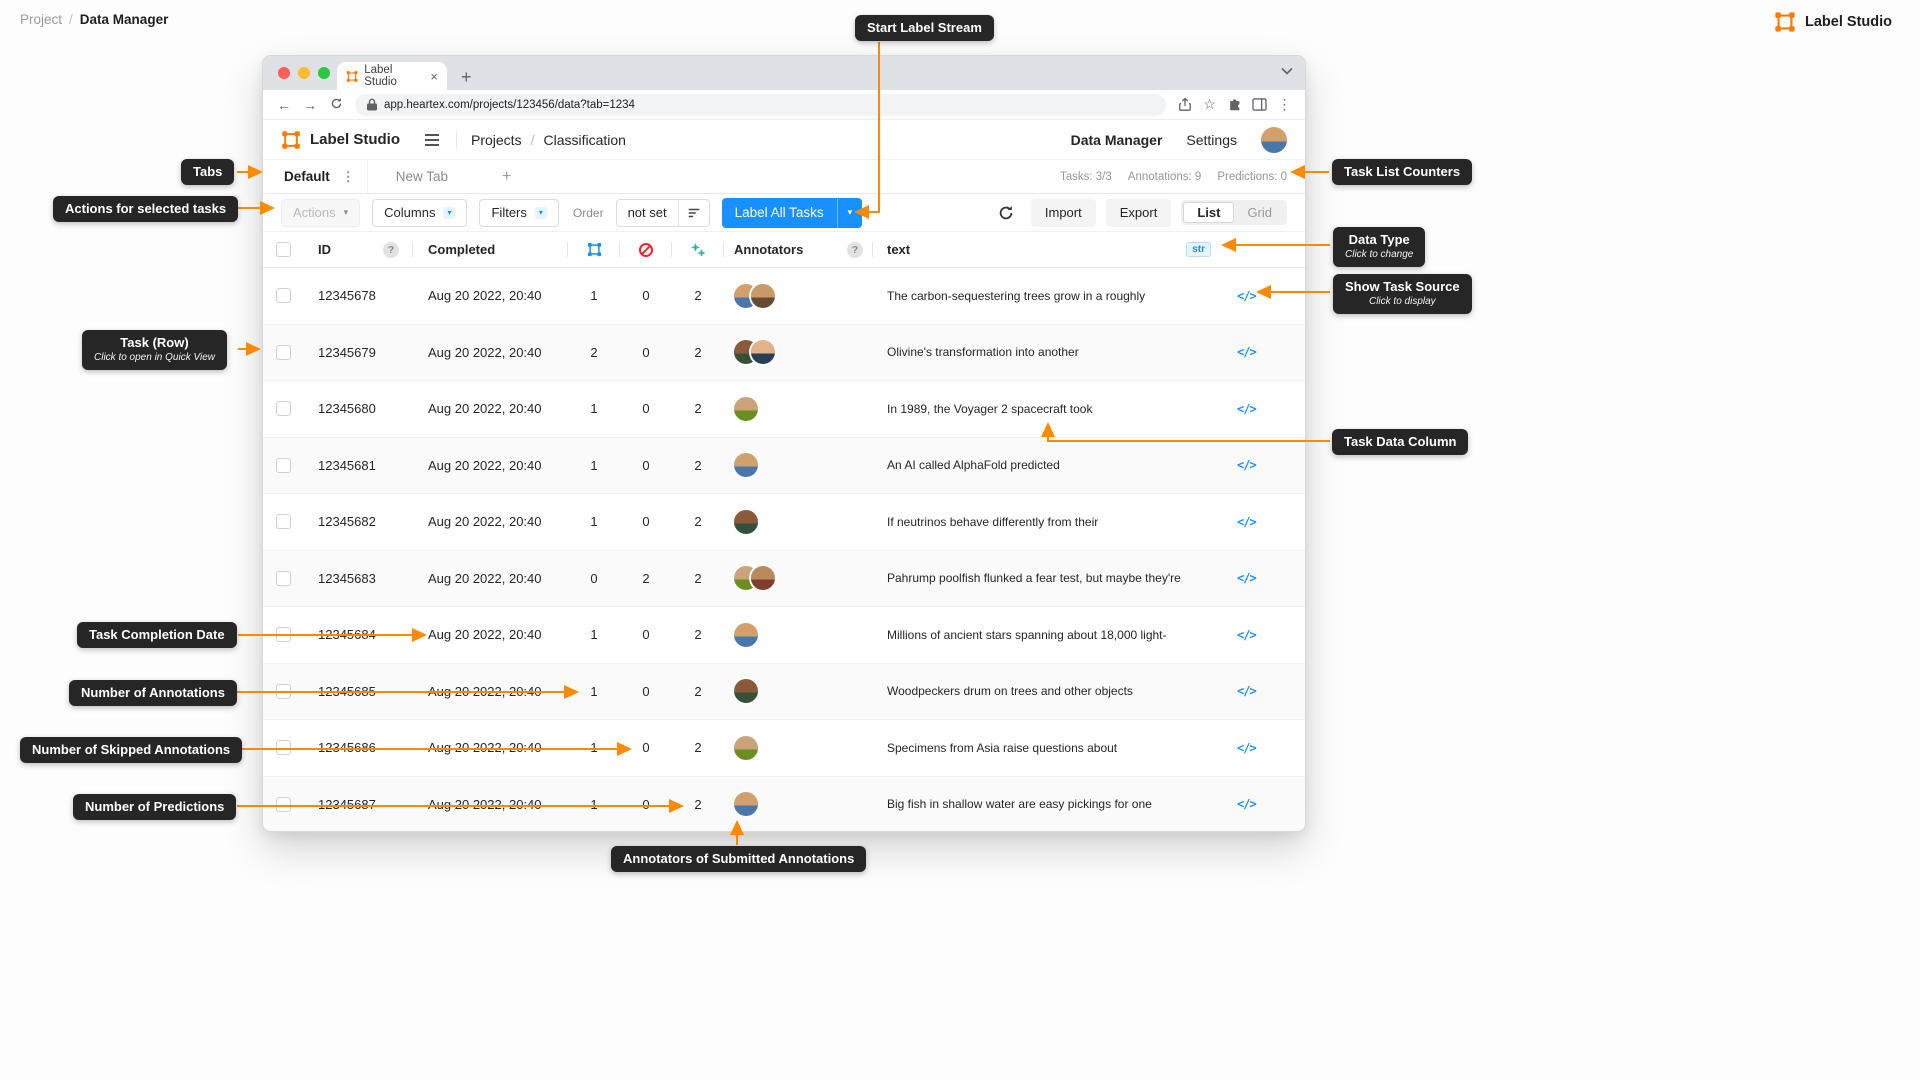  What do you see at coordinates (1047, 249) in the screenshot?
I see `header-text-cell: text str` at bounding box center [1047, 249].